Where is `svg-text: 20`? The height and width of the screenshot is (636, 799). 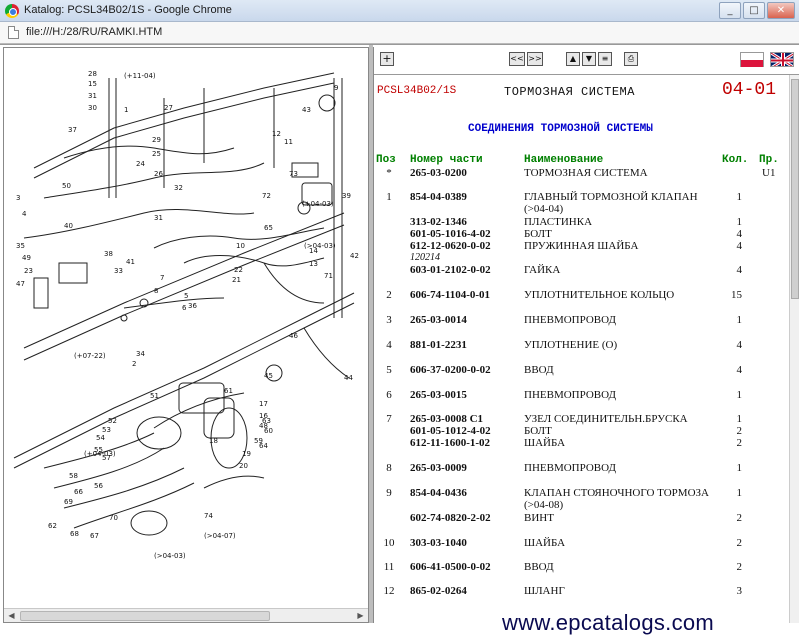 svg-text: 20 is located at coordinates (243, 466).